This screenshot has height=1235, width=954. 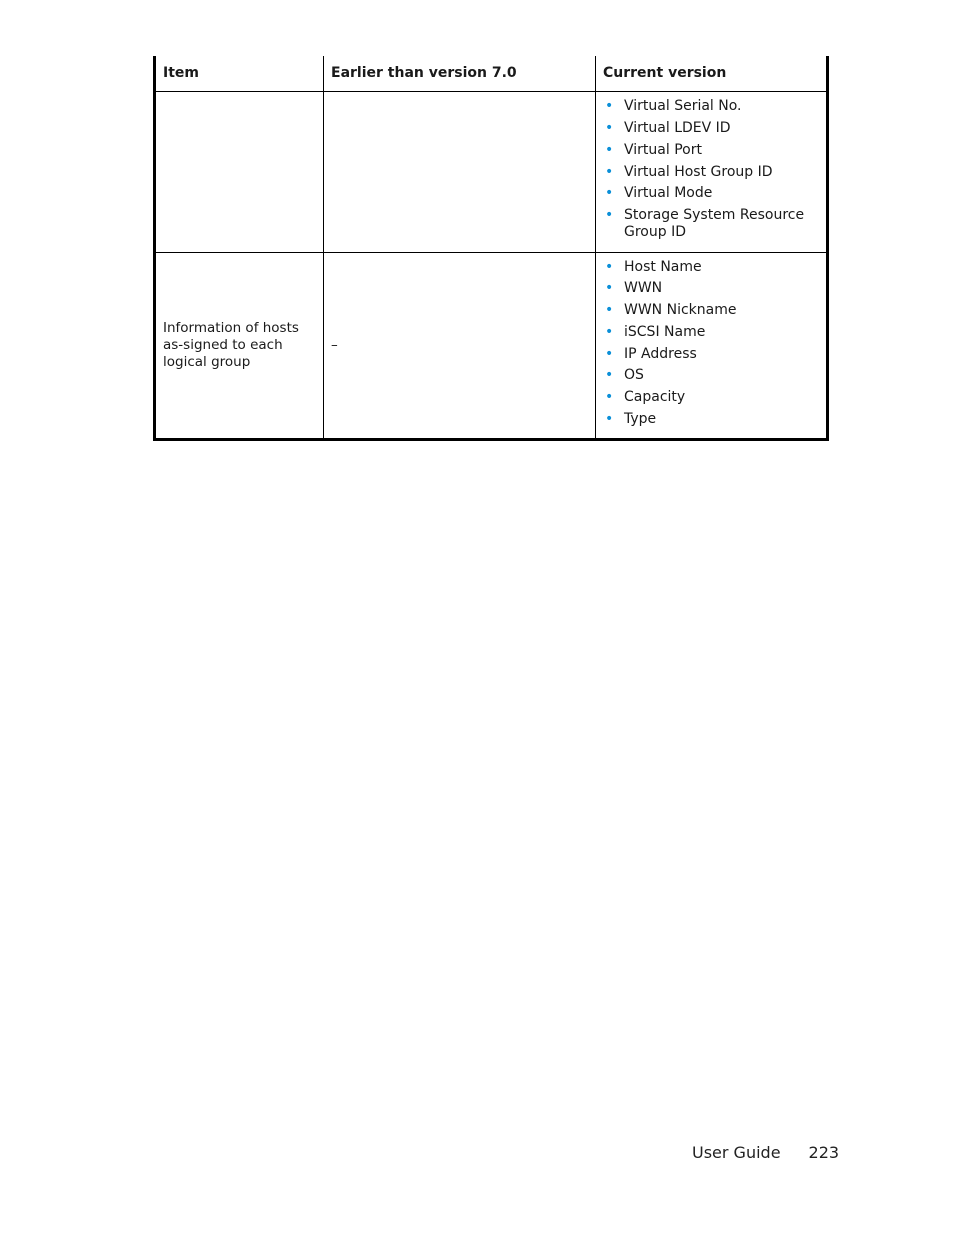 I want to click on earlier-cell: –, so click(x=459, y=346).